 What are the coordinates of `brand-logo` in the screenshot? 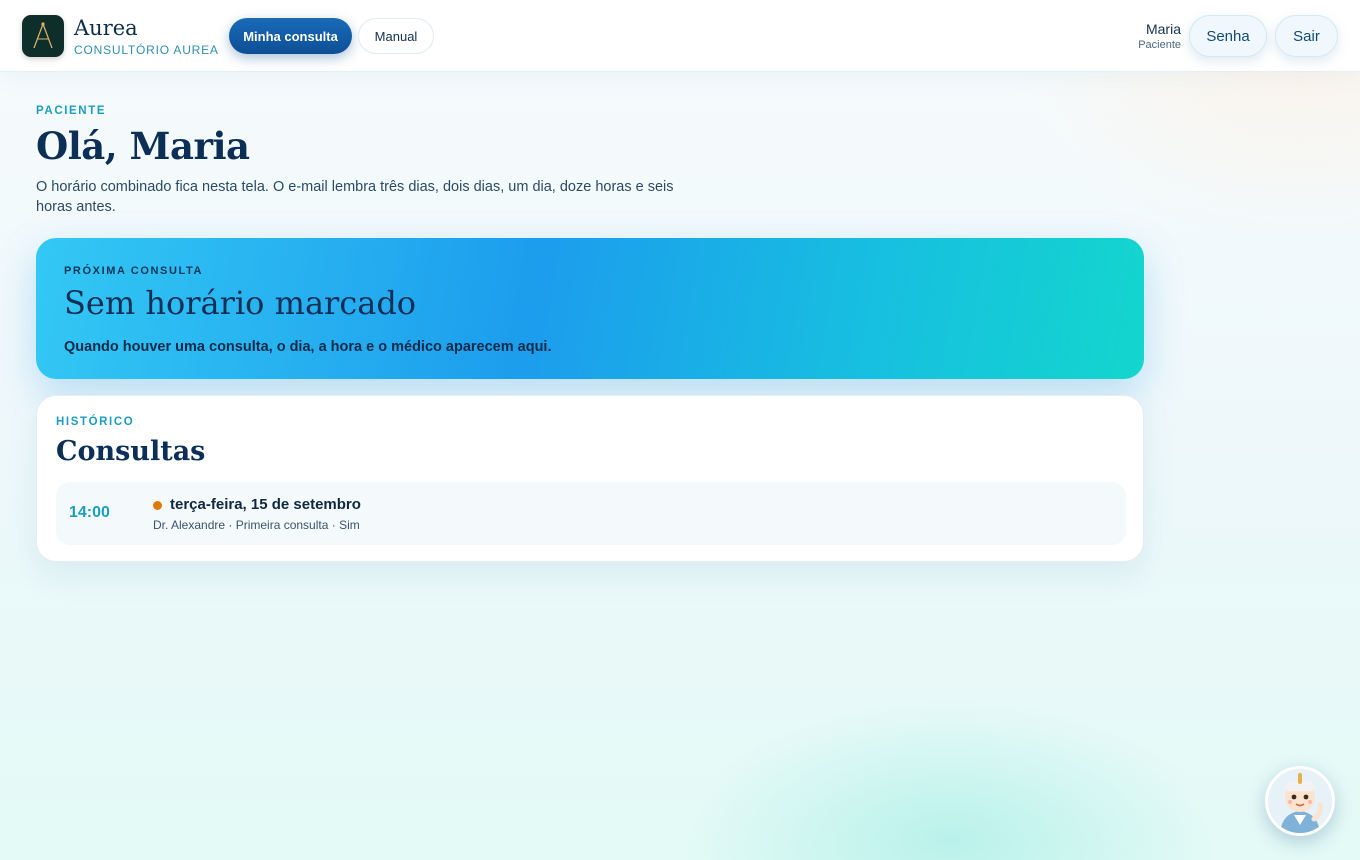 It's located at (43, 36).